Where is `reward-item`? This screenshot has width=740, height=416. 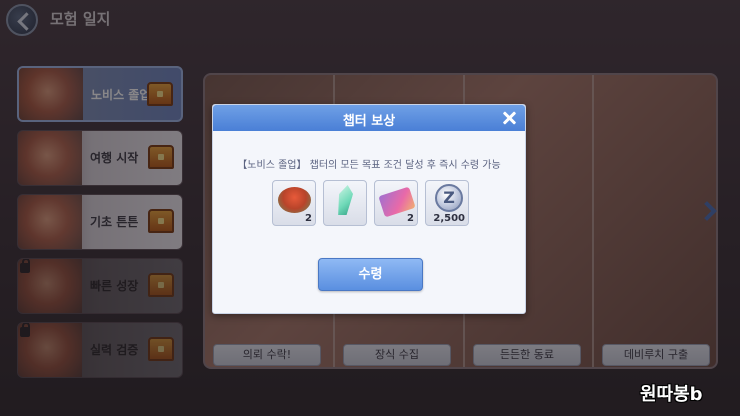 reward-item is located at coordinates (345, 203).